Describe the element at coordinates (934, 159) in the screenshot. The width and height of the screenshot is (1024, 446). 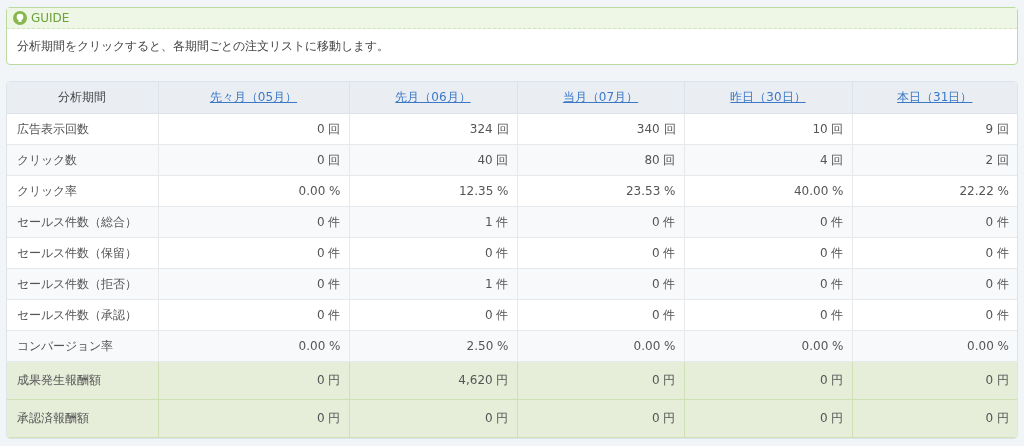
I see `table-cell: 2 回` at that location.